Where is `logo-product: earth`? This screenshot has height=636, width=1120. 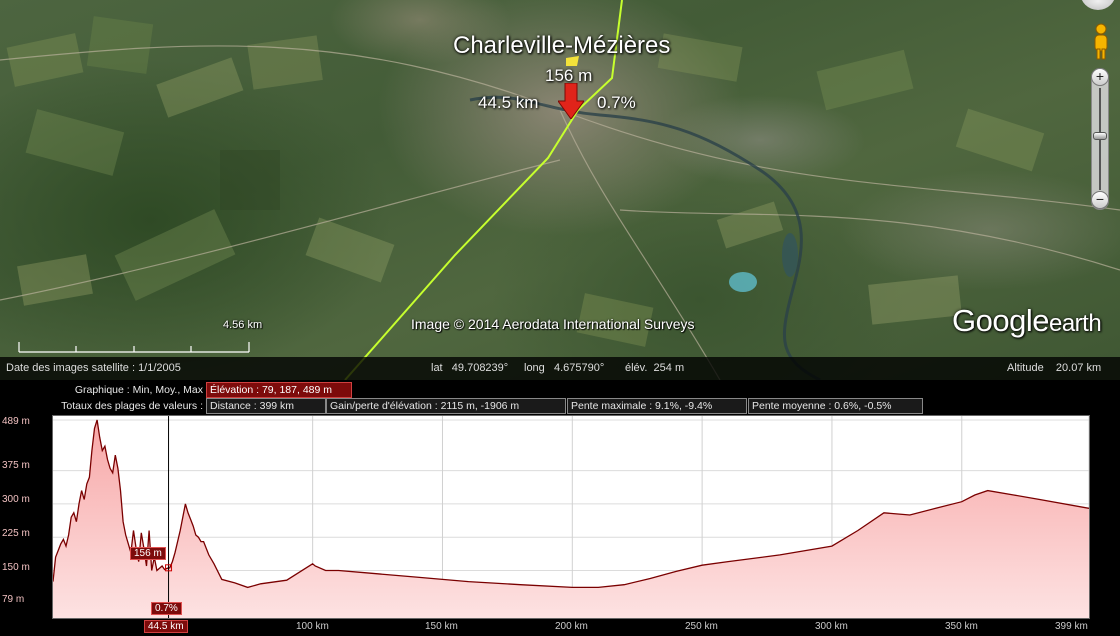
logo-product: earth is located at coordinates (1075, 323).